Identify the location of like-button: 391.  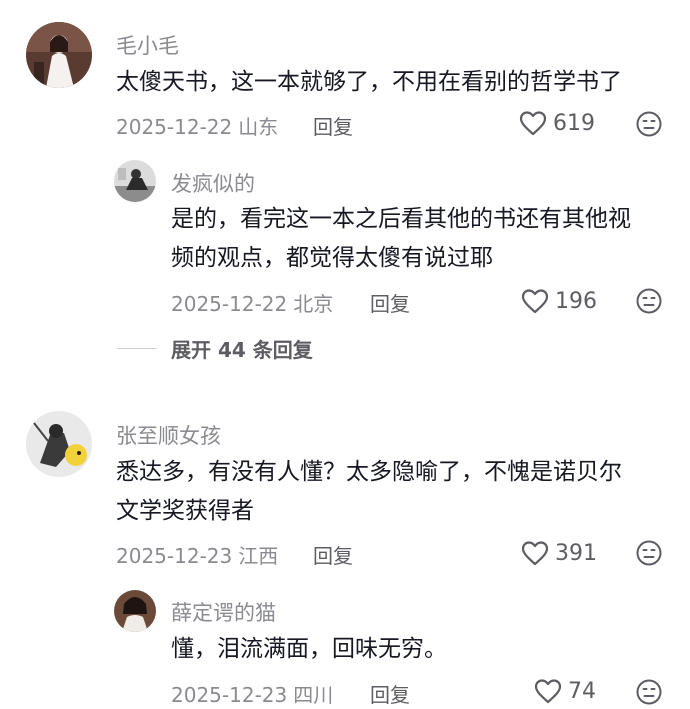
(559, 553).